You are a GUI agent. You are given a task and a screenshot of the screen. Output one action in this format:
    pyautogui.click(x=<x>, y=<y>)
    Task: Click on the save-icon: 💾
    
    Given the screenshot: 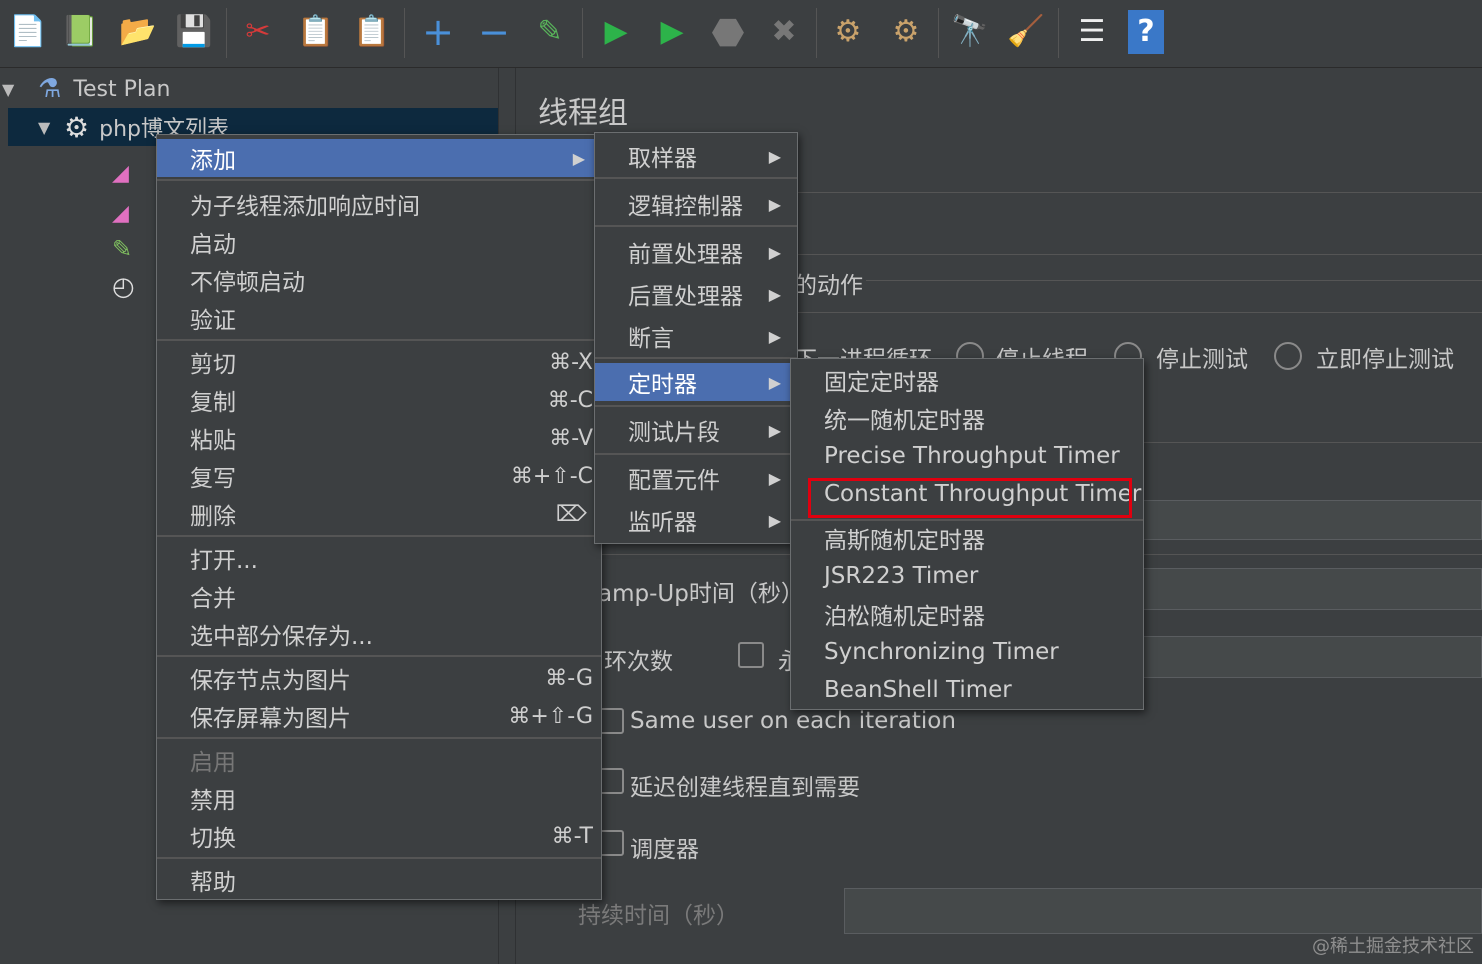 What is the action you would take?
    pyautogui.click(x=194, y=32)
    